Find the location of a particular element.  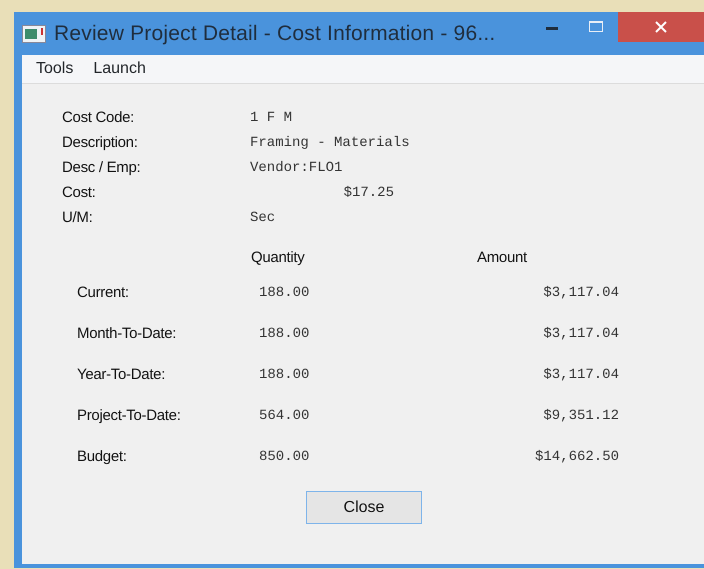

field-value: Framing - Materials is located at coordinates (330, 143).